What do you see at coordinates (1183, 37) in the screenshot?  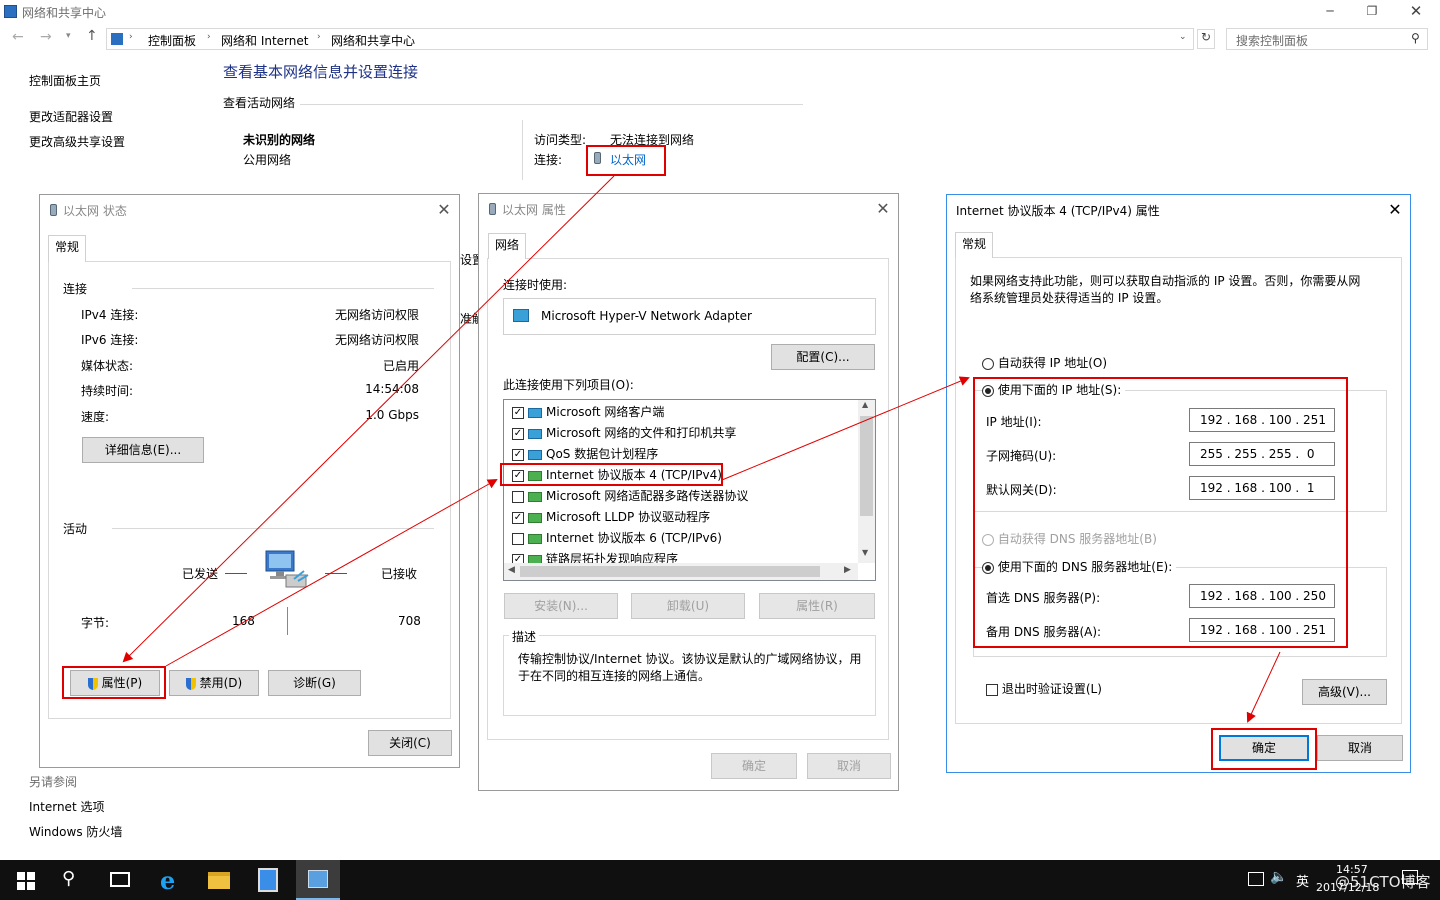 I see `address-dropdown-icon: ⌄` at bounding box center [1183, 37].